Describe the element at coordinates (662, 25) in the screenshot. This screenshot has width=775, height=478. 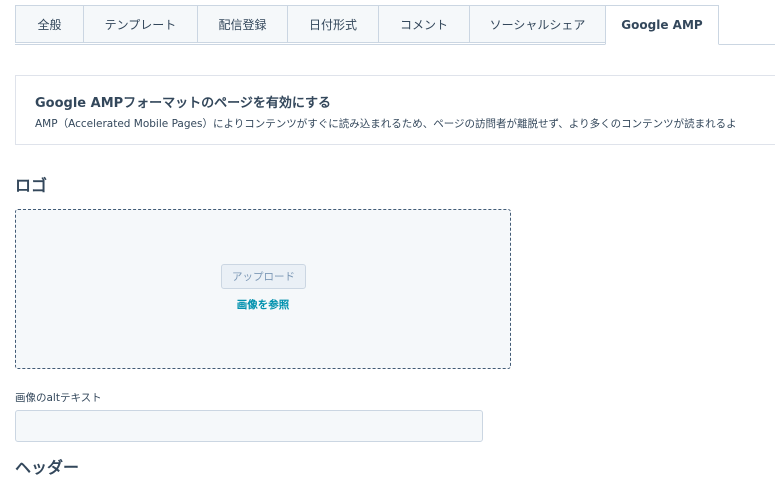
I see `tab-google-amp: Google AMP` at that location.